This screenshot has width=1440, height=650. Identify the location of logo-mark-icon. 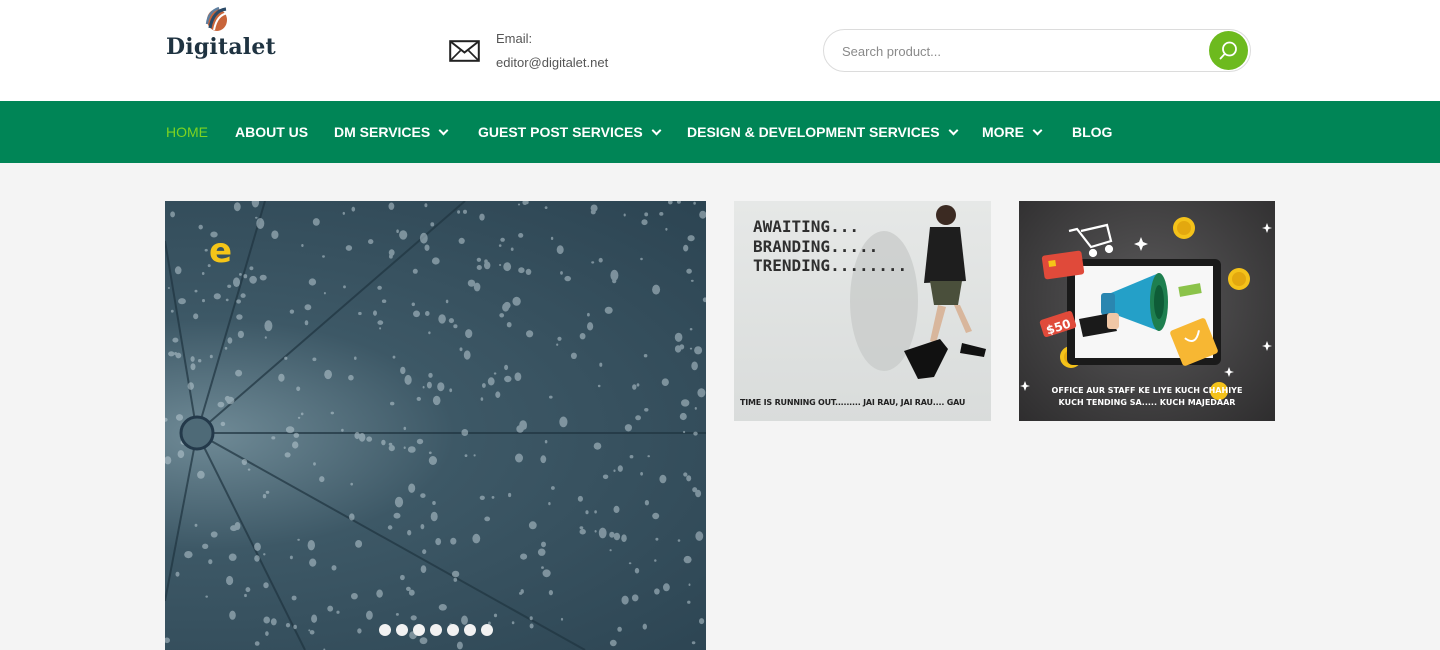
(217, 18).